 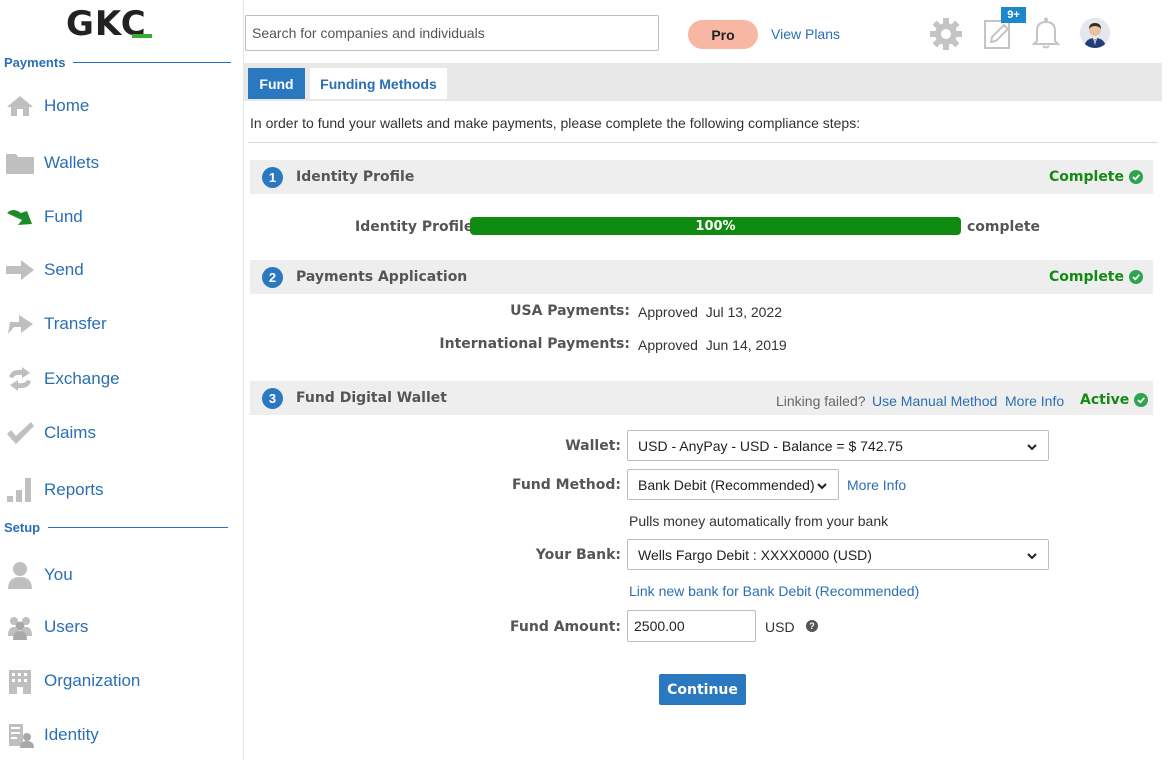 I want to click on your-bank-select: Wells Fargo Debit : XXXX0000 (USD), so click(x=838, y=554).